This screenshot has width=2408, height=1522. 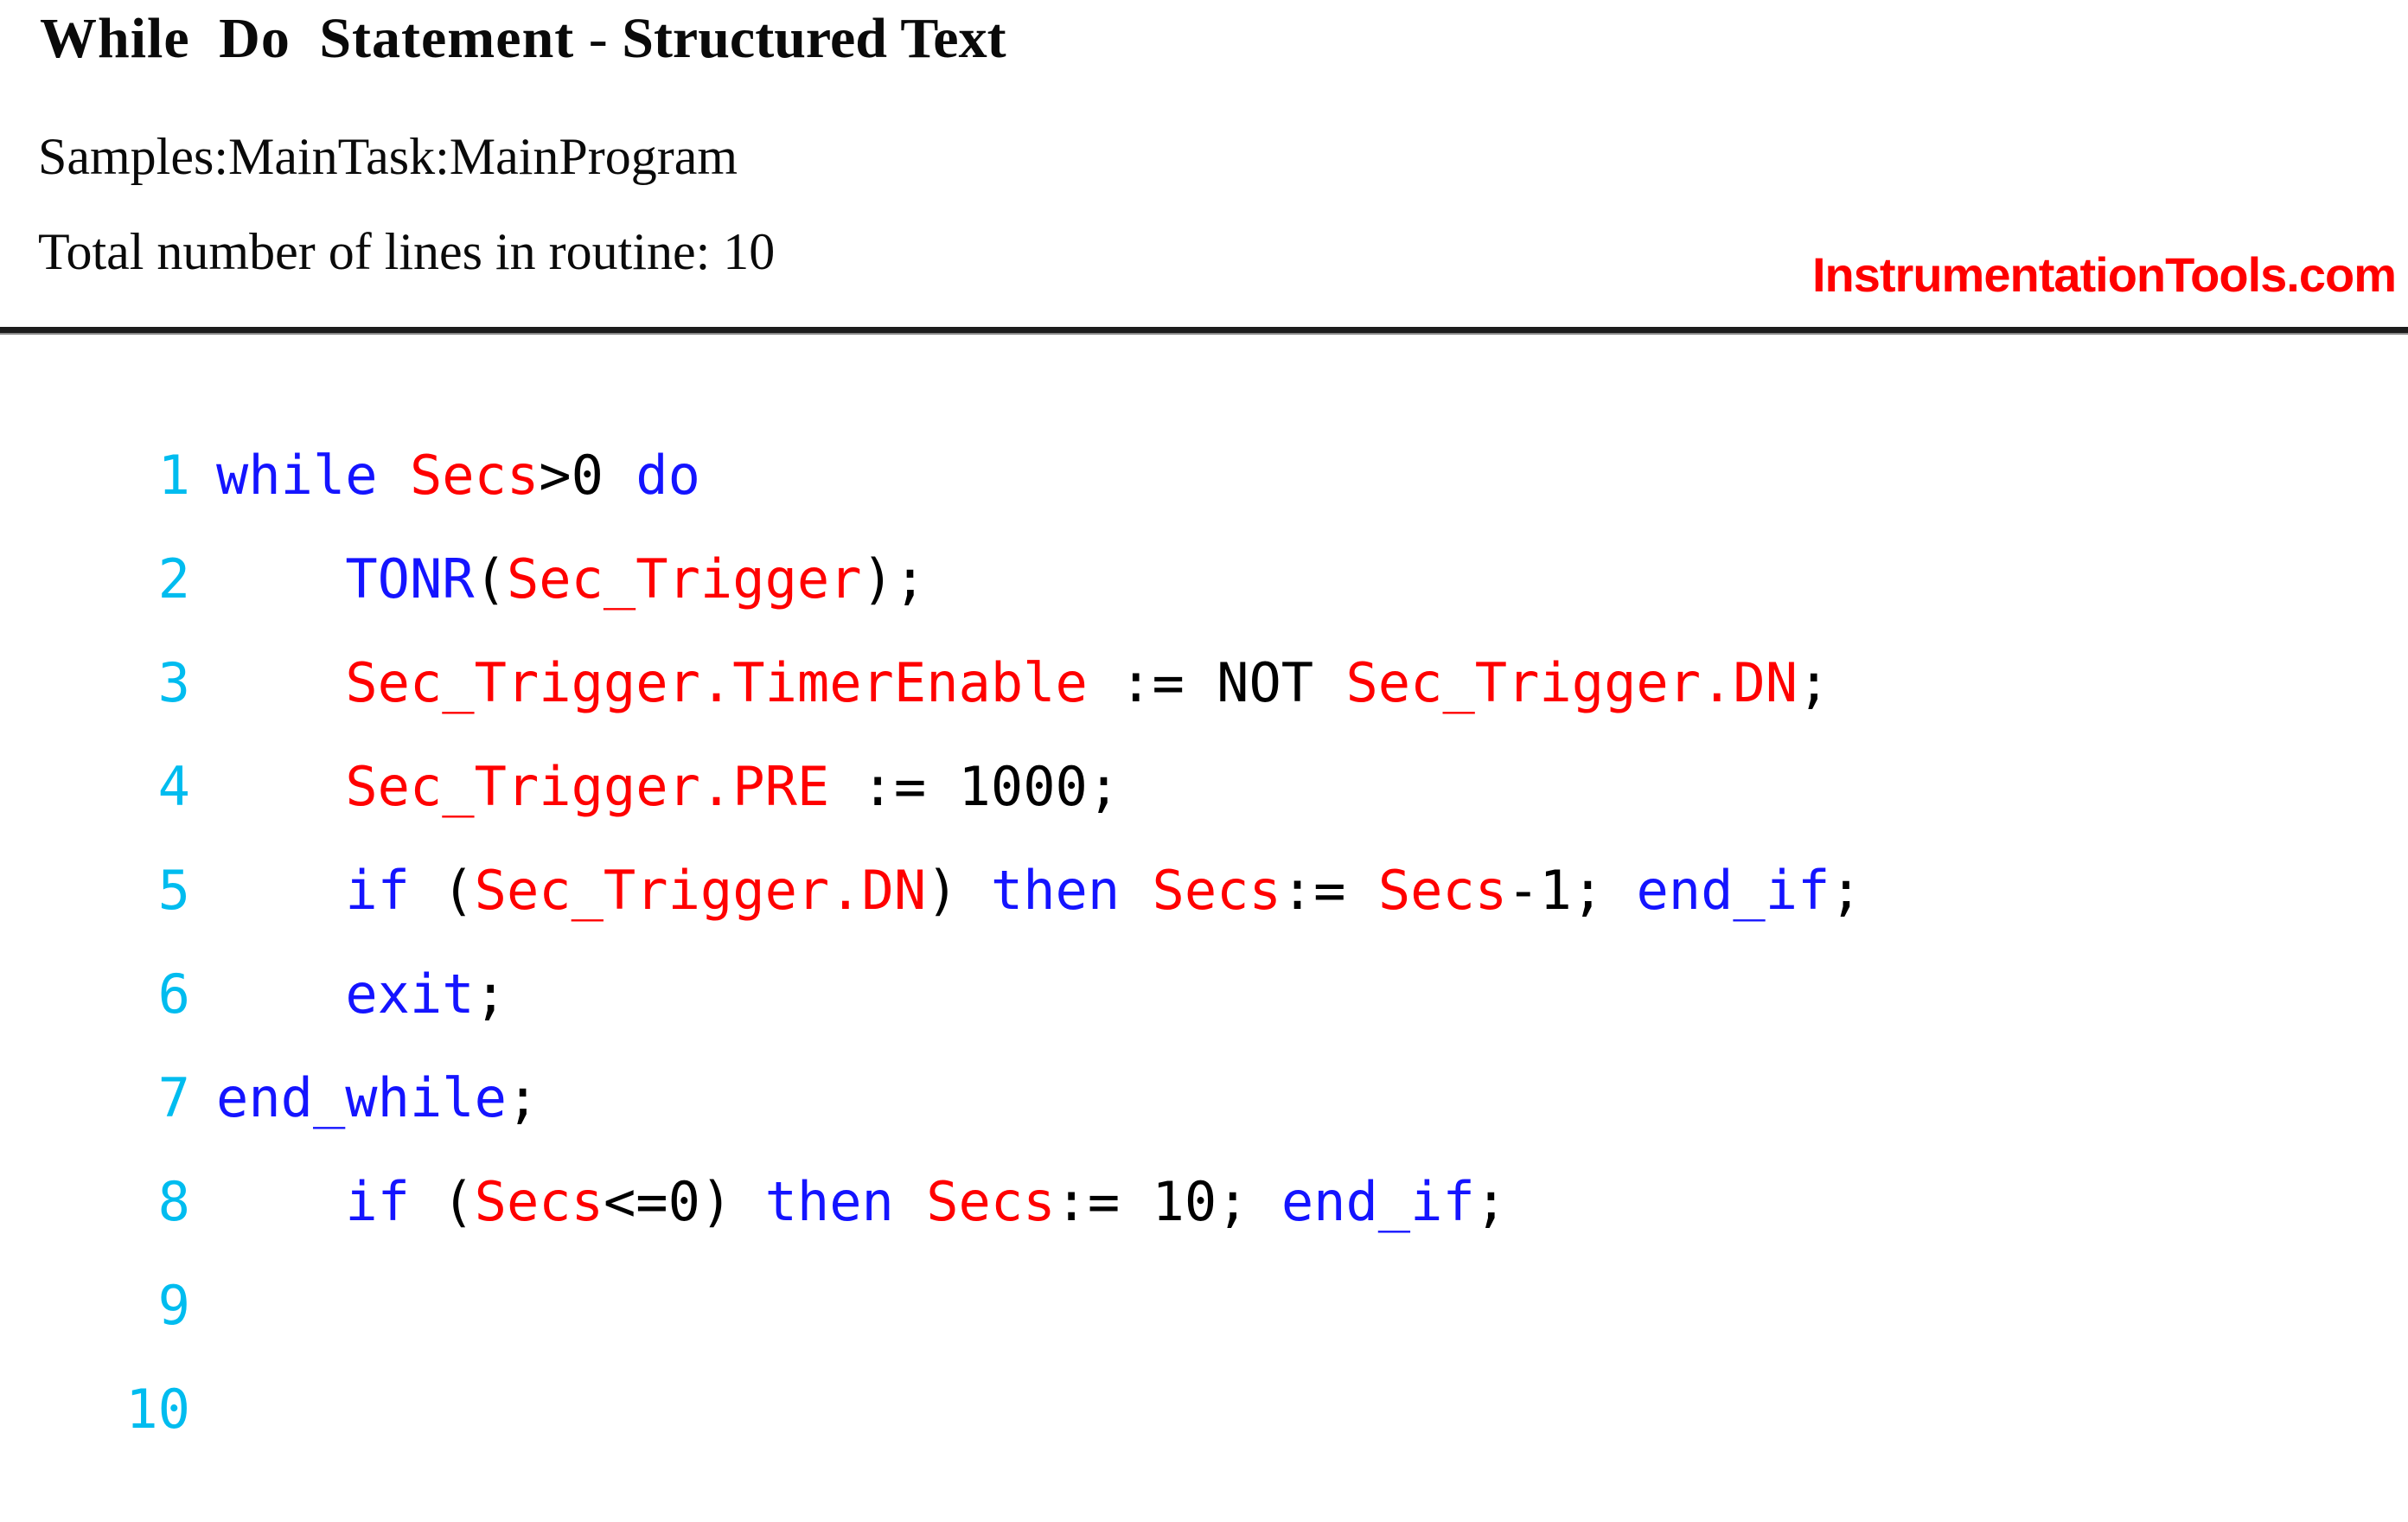 What do you see at coordinates (716, 682) in the screenshot?
I see `code-token: Sec_Trigger.TimerEnable` at bounding box center [716, 682].